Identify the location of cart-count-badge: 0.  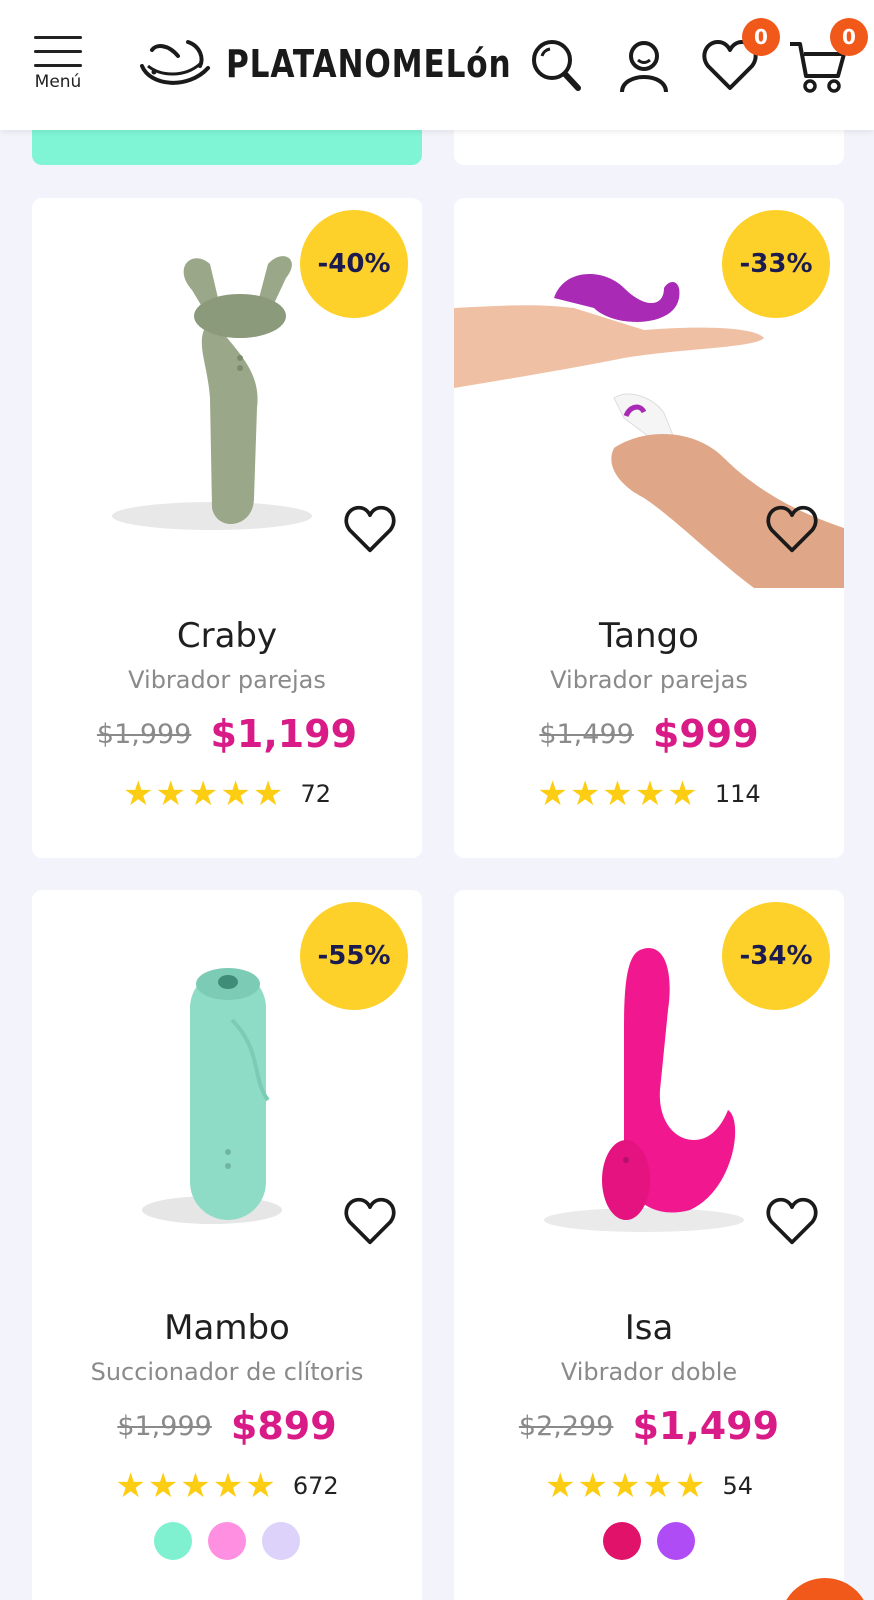
(849, 37).